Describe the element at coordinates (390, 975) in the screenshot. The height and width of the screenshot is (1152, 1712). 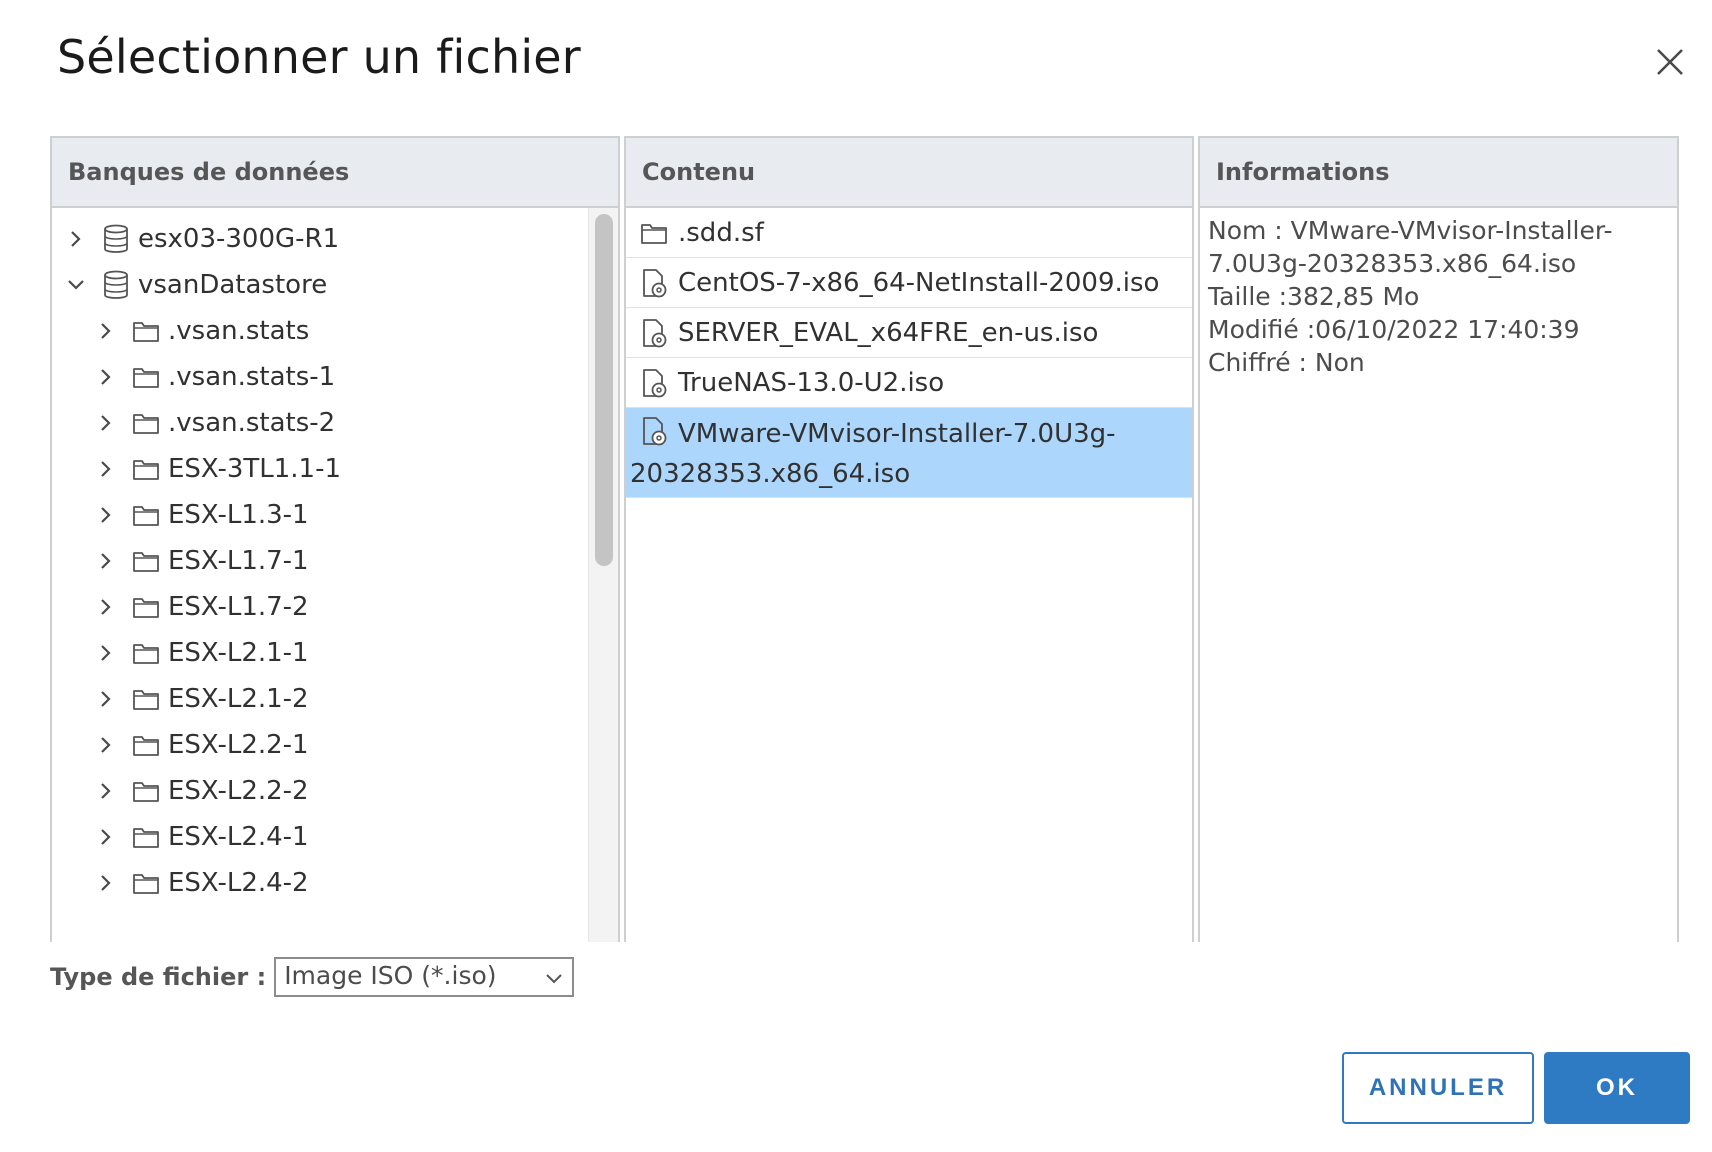
I see `filetype-selected-value: Image ISO (*.iso)` at that location.